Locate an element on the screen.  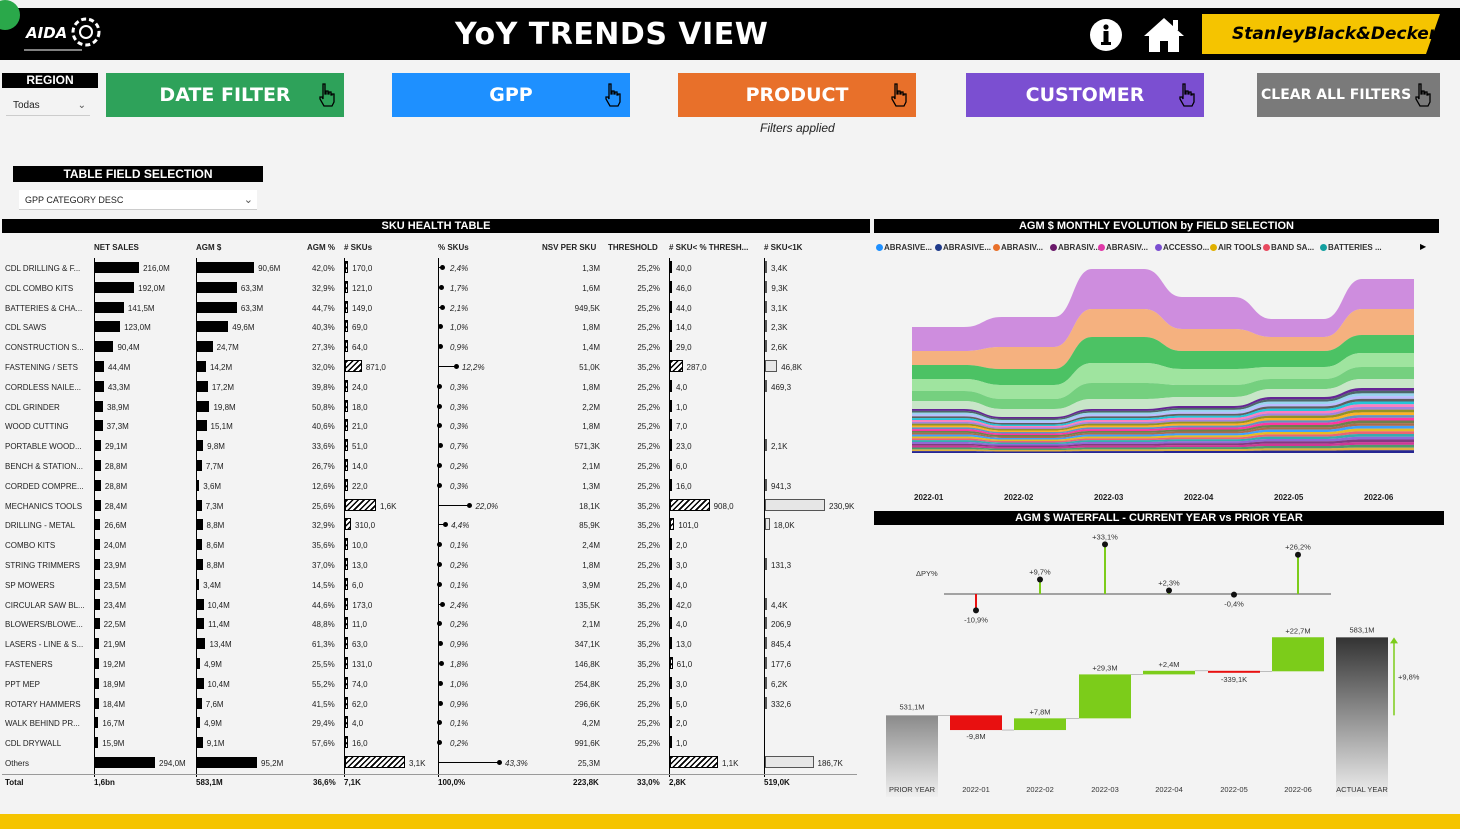
pct-skus-value: 1,8% is located at coordinates (459, 664).